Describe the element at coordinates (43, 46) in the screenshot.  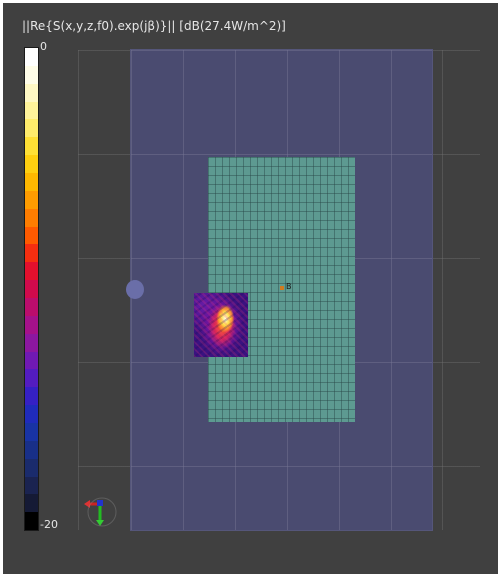
I see `colorbar-max-label: 0` at that location.